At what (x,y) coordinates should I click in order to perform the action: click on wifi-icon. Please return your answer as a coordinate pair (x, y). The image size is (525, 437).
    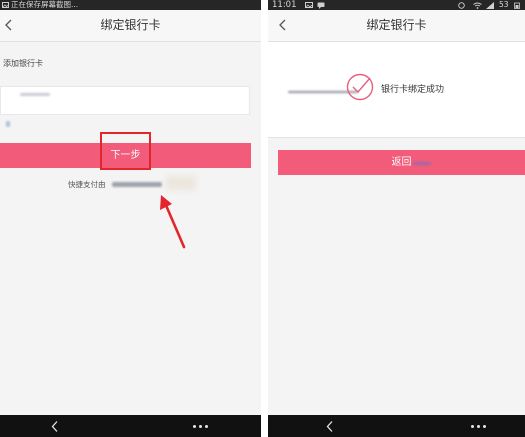
    Looking at the image, I should click on (477, 5).